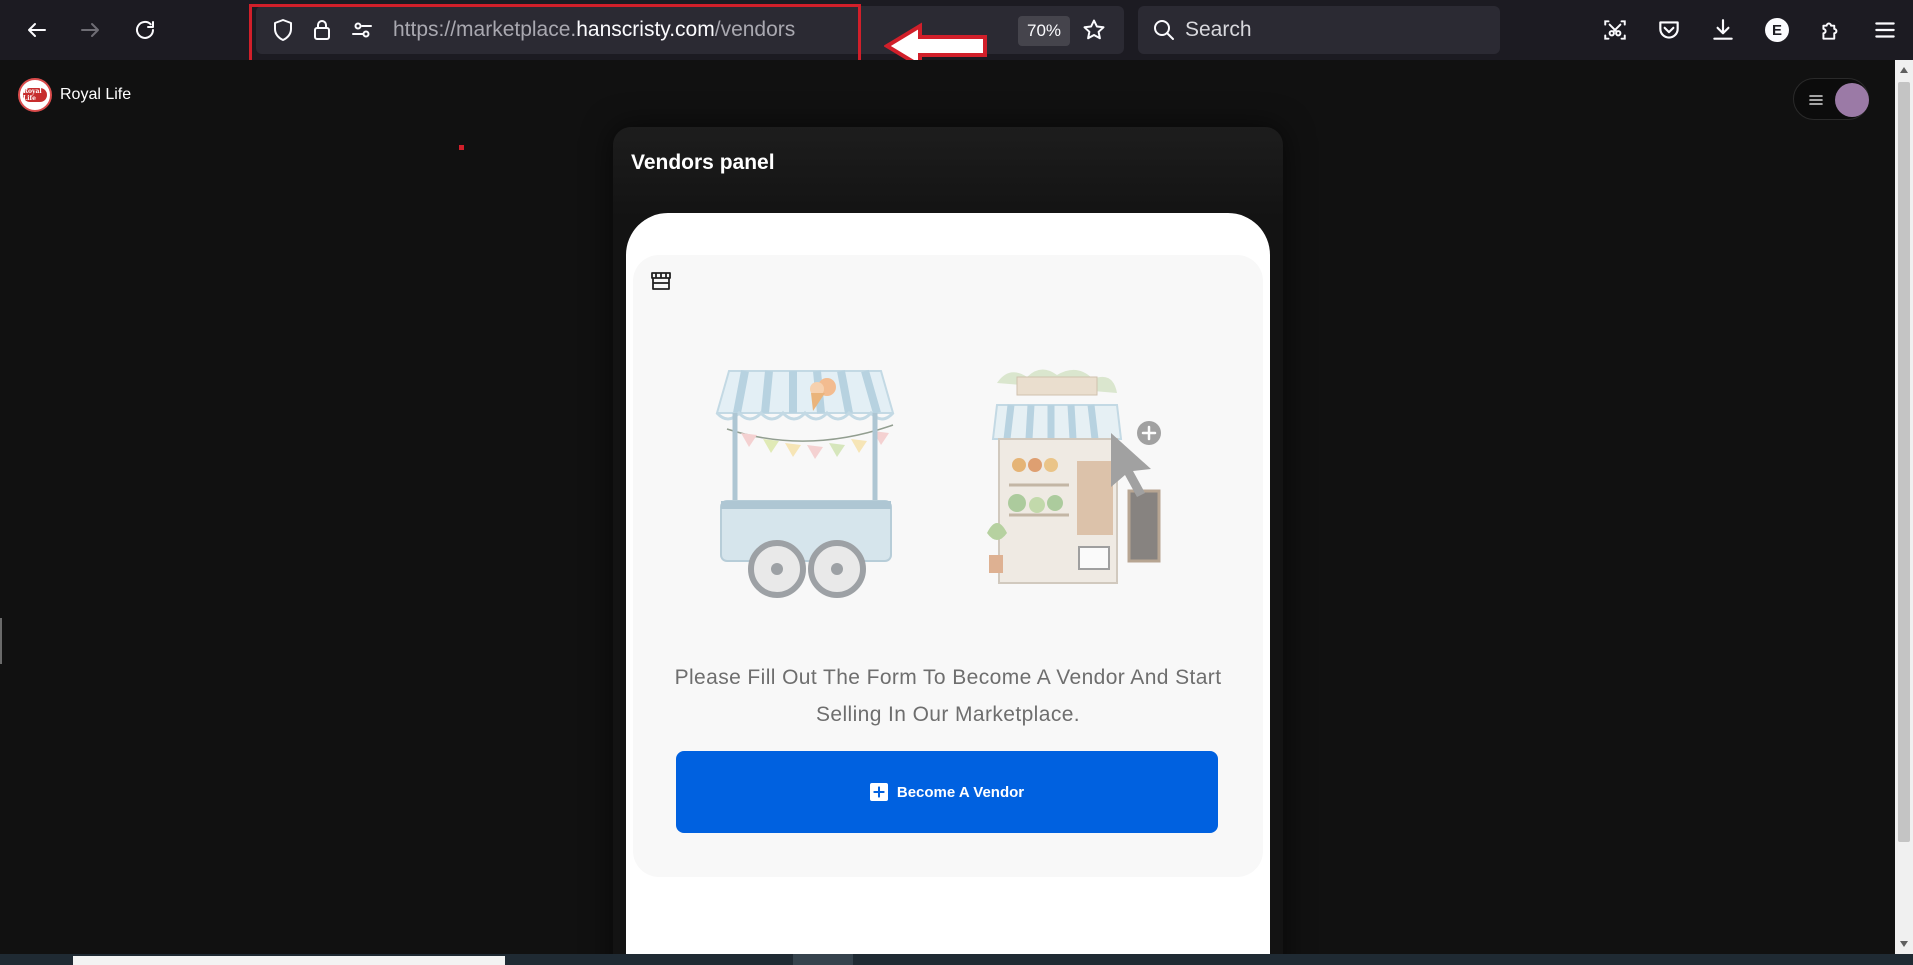 The width and height of the screenshot is (1913, 965). I want to click on scroll-down-icon, so click(1904, 944).